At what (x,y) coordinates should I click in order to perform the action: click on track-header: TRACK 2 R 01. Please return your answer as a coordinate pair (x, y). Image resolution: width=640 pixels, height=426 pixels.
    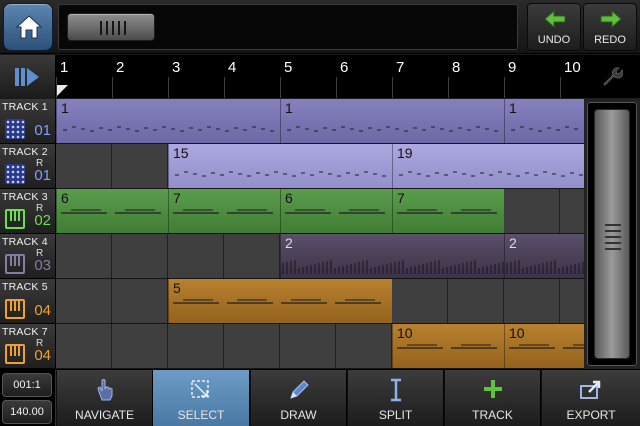
    Looking at the image, I should click on (28, 166).